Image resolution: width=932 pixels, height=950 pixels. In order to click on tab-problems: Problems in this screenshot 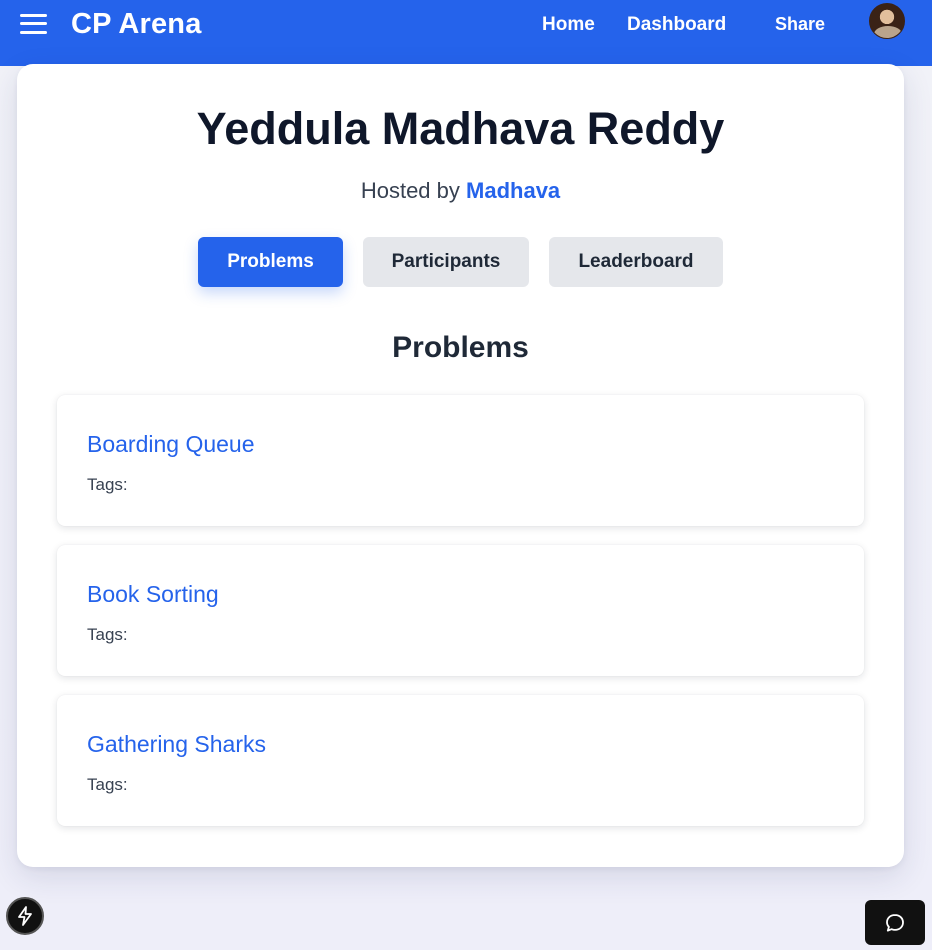, I will do `click(270, 262)`.